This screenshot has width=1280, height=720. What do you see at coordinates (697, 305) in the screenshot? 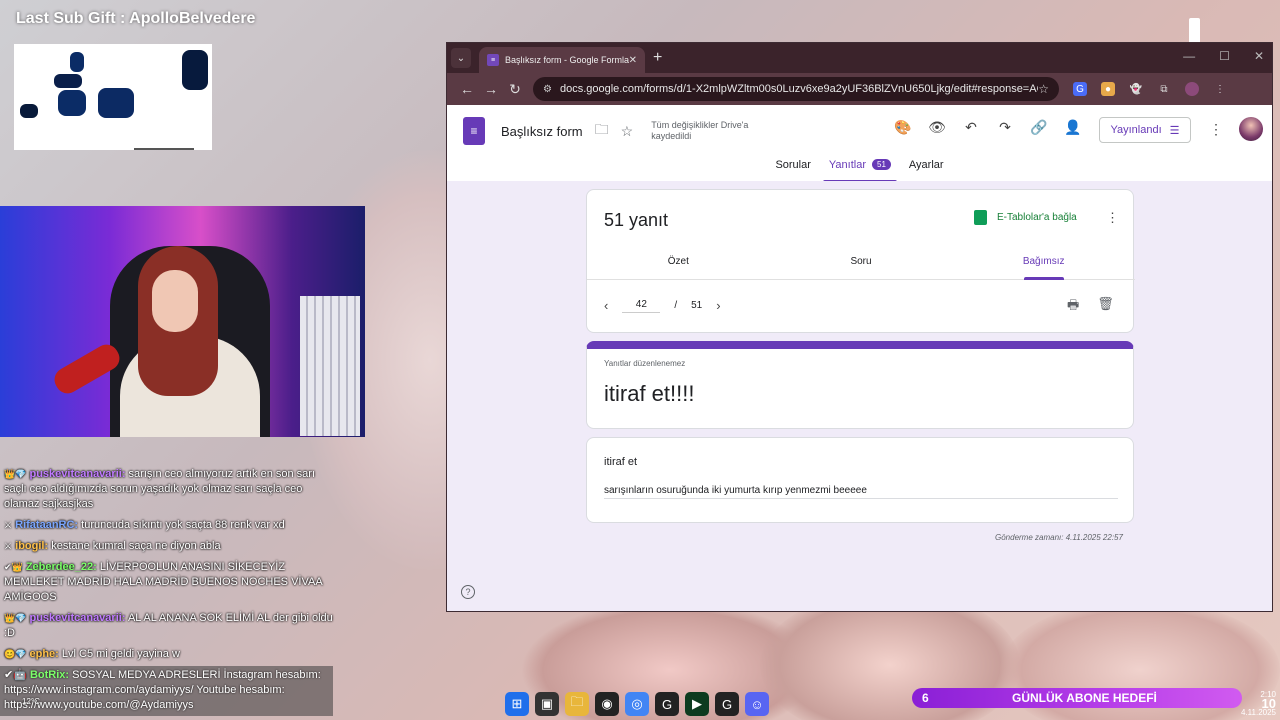
I see `total-responses: 51` at bounding box center [697, 305].